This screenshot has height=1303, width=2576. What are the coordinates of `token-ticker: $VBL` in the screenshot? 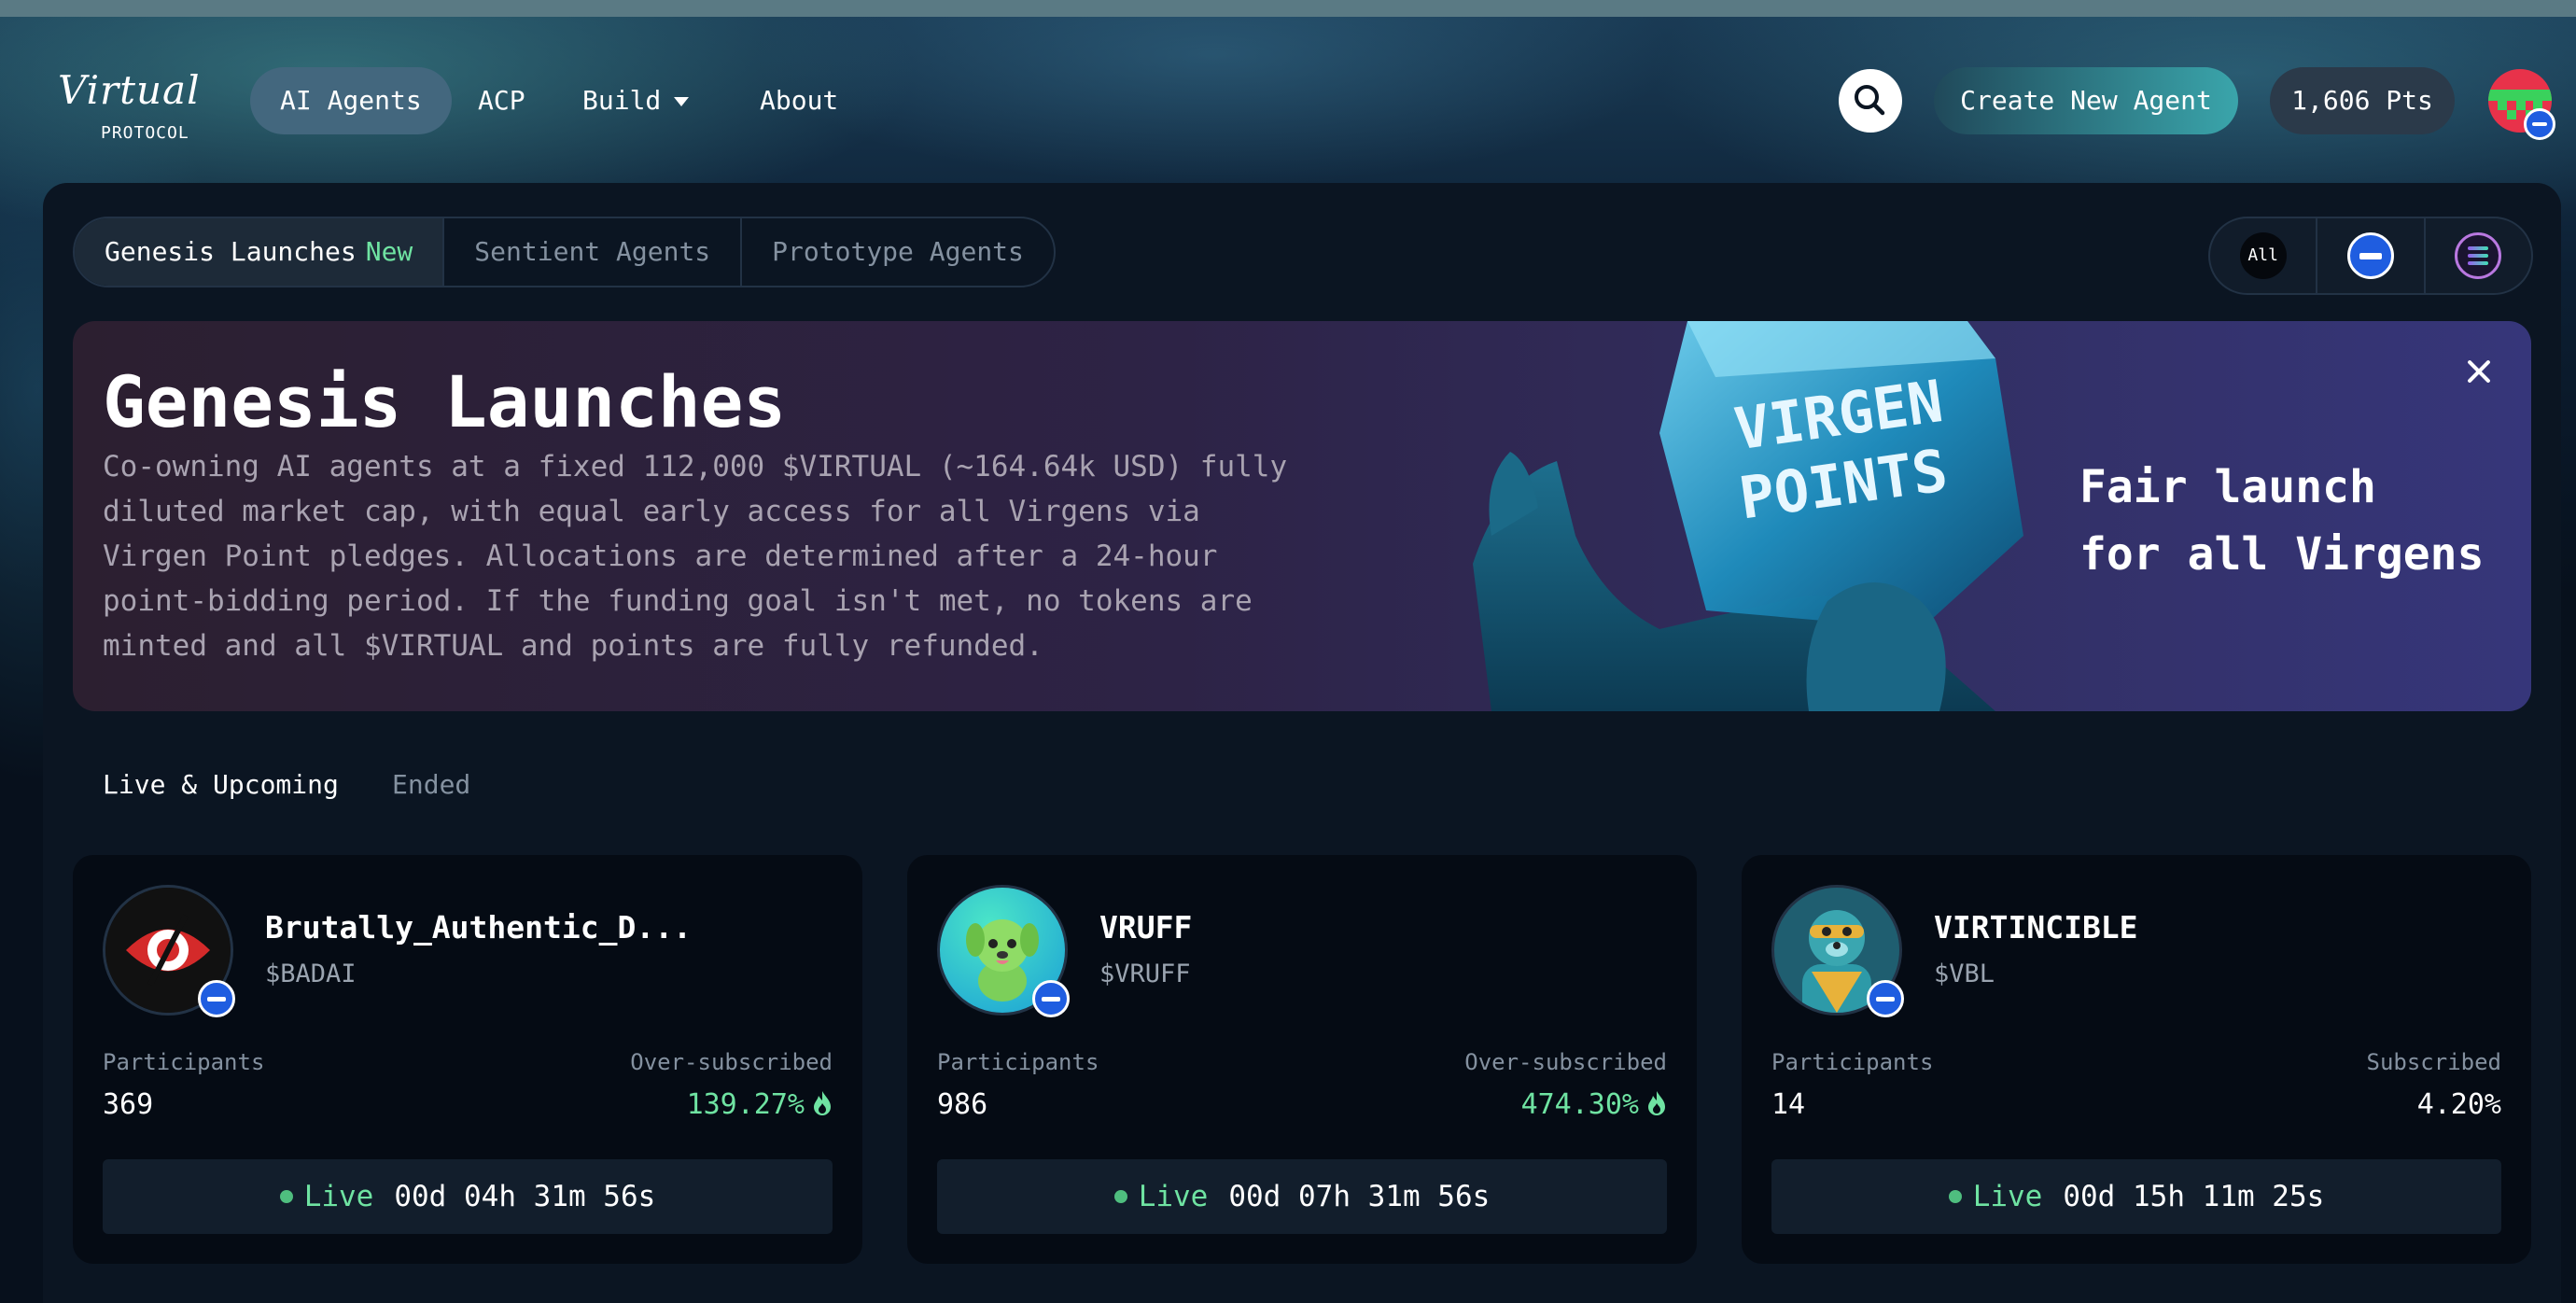 It's located at (1964, 974).